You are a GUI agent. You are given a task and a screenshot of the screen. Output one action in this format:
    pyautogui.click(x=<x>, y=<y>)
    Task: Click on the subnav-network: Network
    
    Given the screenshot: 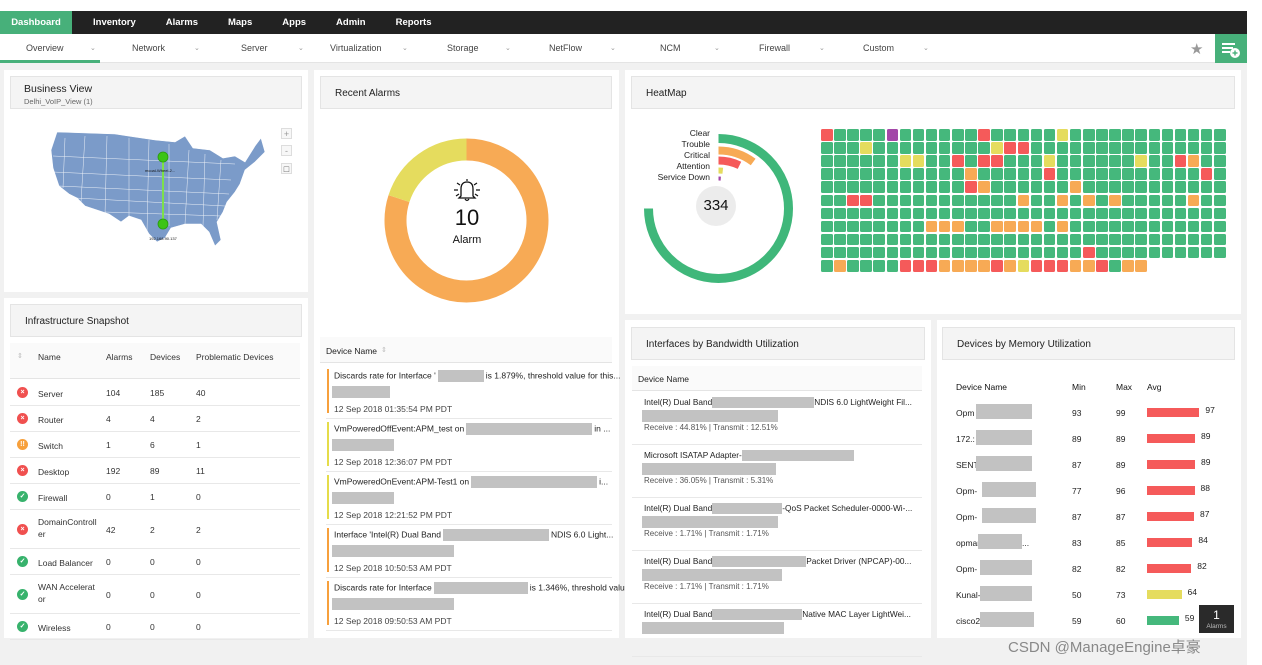 What is the action you would take?
    pyautogui.click(x=148, y=48)
    